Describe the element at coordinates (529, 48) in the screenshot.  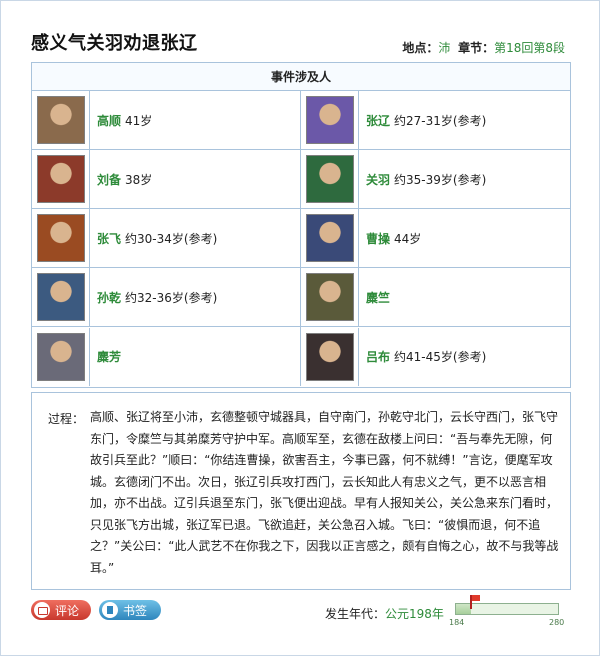
I see `chapter-value: 第18回第8段` at that location.